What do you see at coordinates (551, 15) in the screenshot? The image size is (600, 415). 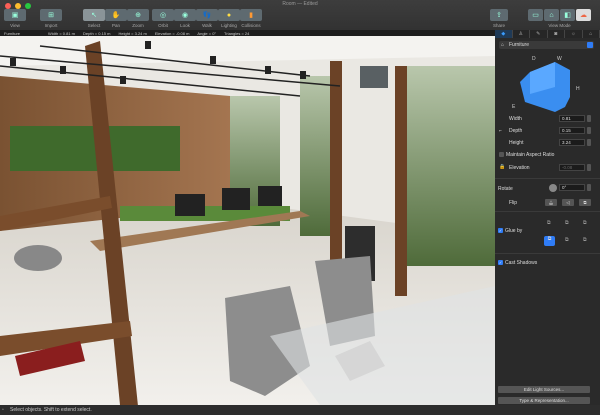 I see `view-mode-3d-icon: ⌂` at bounding box center [551, 15].